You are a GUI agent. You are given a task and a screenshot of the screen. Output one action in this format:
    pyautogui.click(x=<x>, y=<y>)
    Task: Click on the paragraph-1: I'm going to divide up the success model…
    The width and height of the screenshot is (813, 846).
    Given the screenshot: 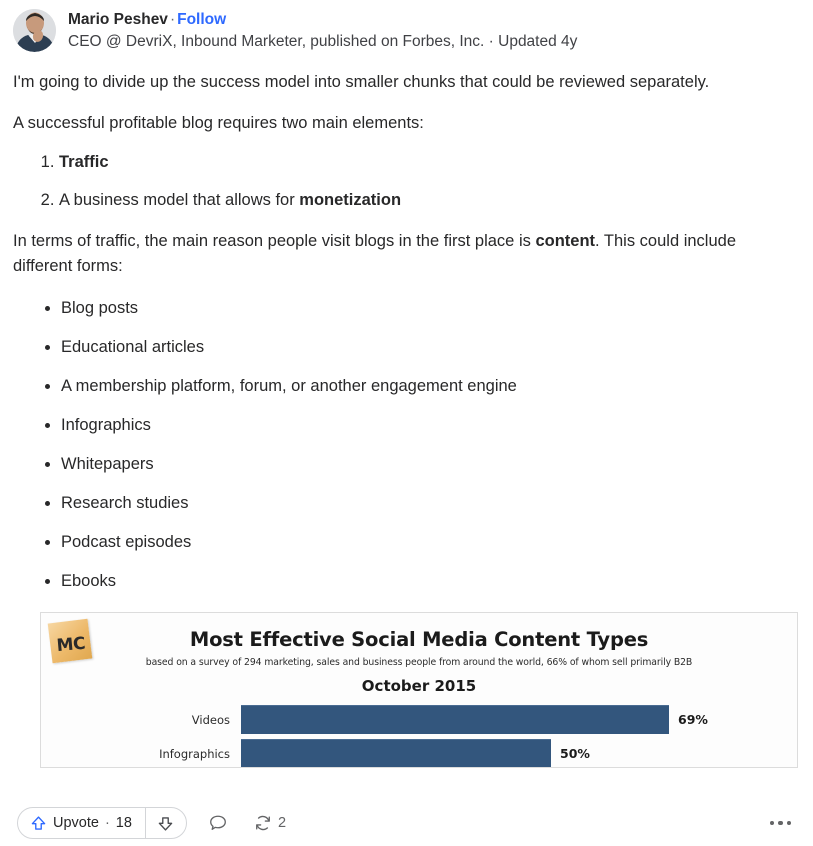 What is the action you would take?
    pyautogui.click(x=361, y=82)
    